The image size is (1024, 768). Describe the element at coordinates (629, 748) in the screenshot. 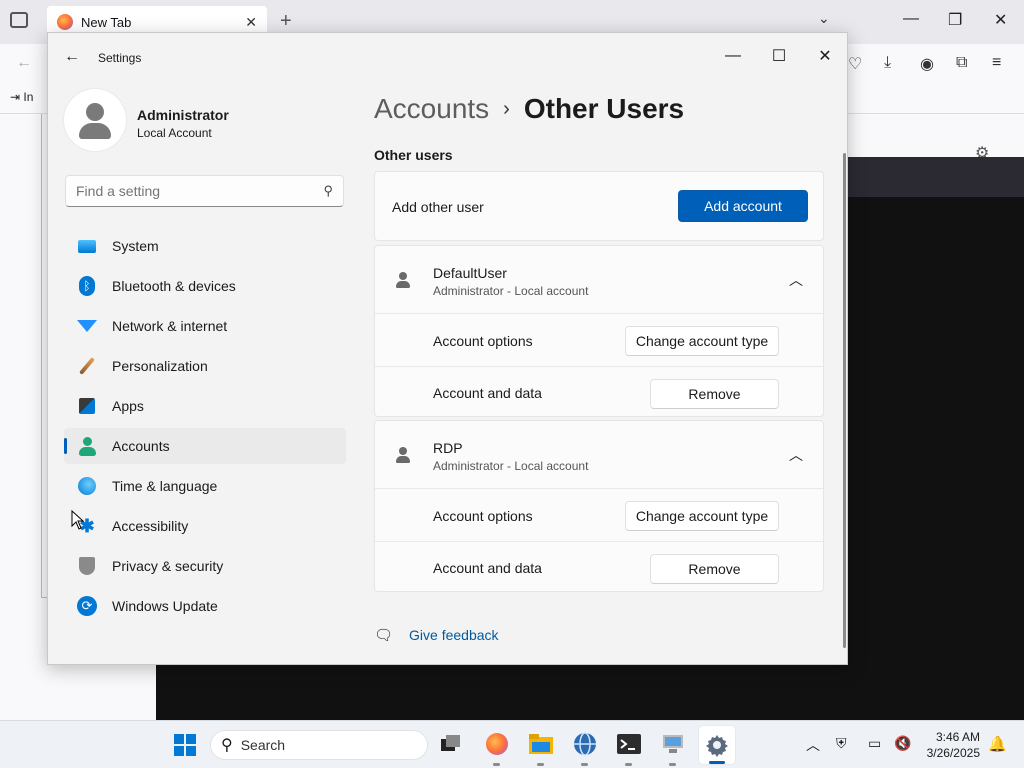

I see `terminal-icon` at that location.